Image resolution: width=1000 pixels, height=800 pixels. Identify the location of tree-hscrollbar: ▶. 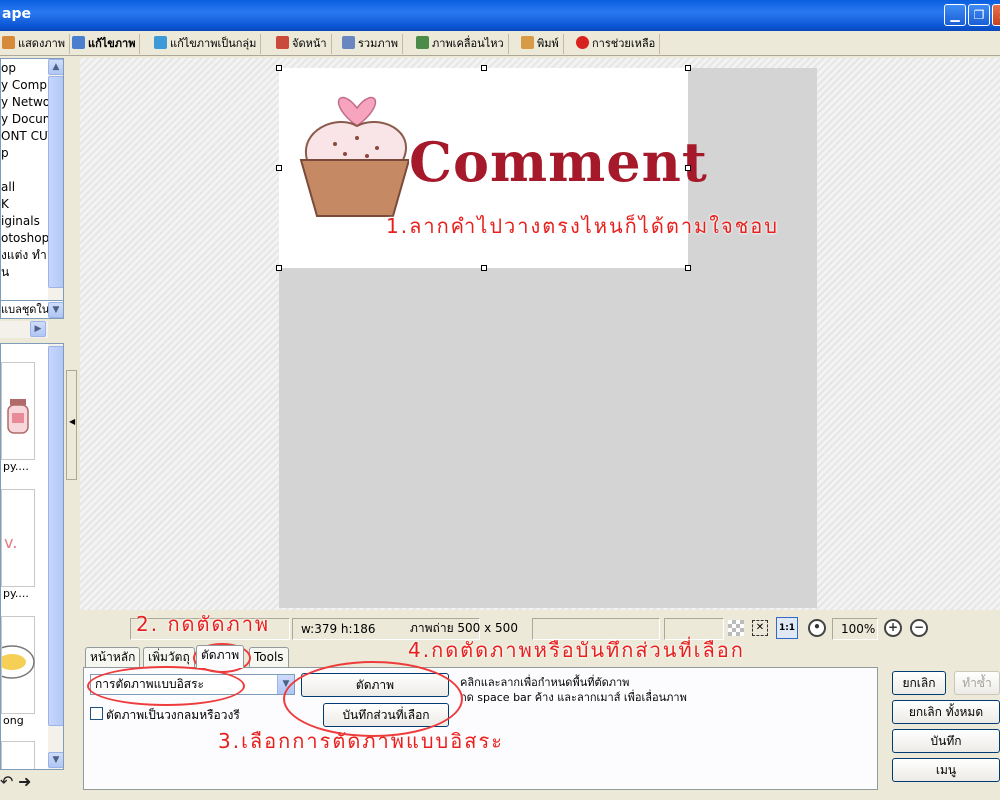
(24, 329).